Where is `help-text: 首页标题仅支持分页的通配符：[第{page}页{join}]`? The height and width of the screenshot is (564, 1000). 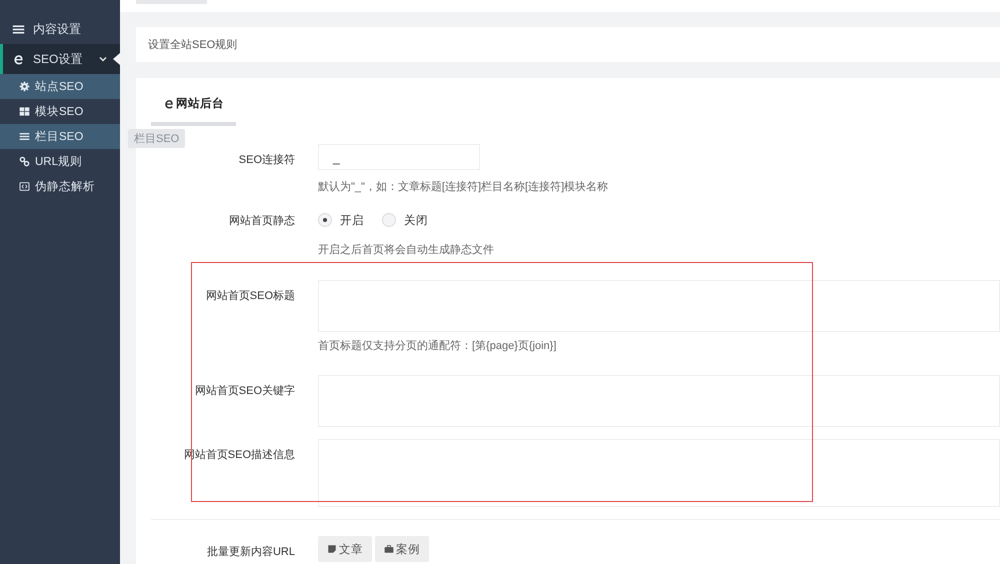
help-text: 首页标题仅支持分页的通配符：[第{page}页{join}] is located at coordinates (438, 346).